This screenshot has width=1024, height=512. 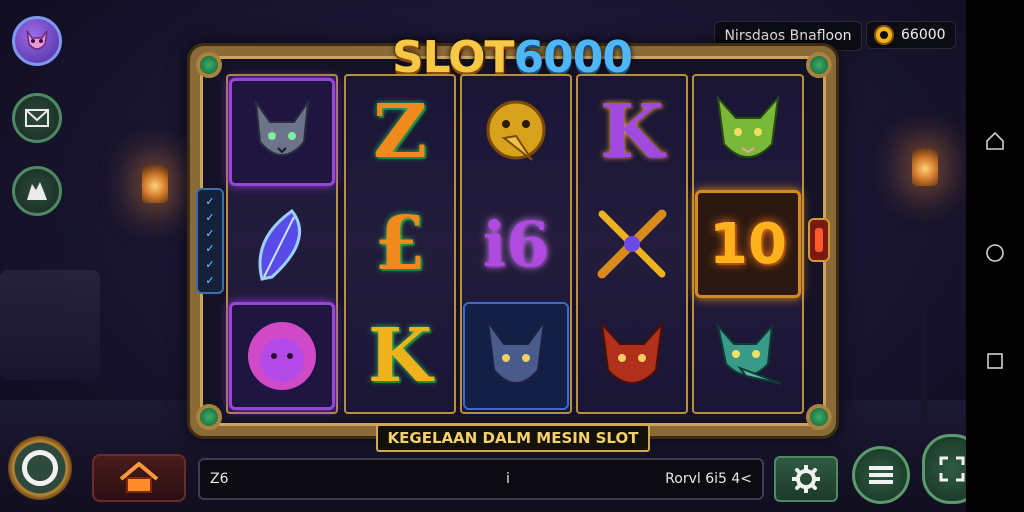 I want to click on bench-decoration, so click(x=50, y=325).